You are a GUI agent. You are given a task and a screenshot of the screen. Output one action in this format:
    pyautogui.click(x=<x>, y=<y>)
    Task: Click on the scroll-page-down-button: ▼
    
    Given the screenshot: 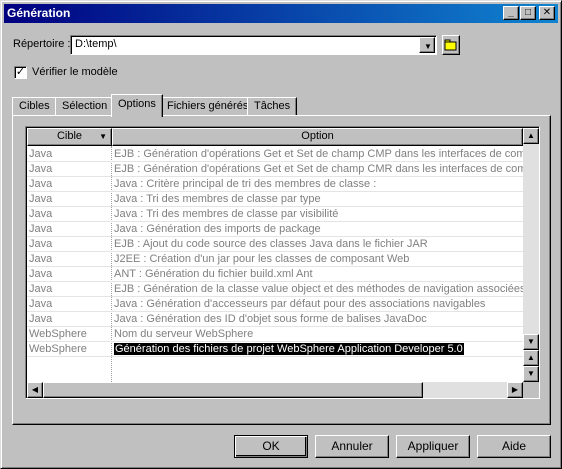 What is the action you would take?
    pyautogui.click(x=531, y=342)
    